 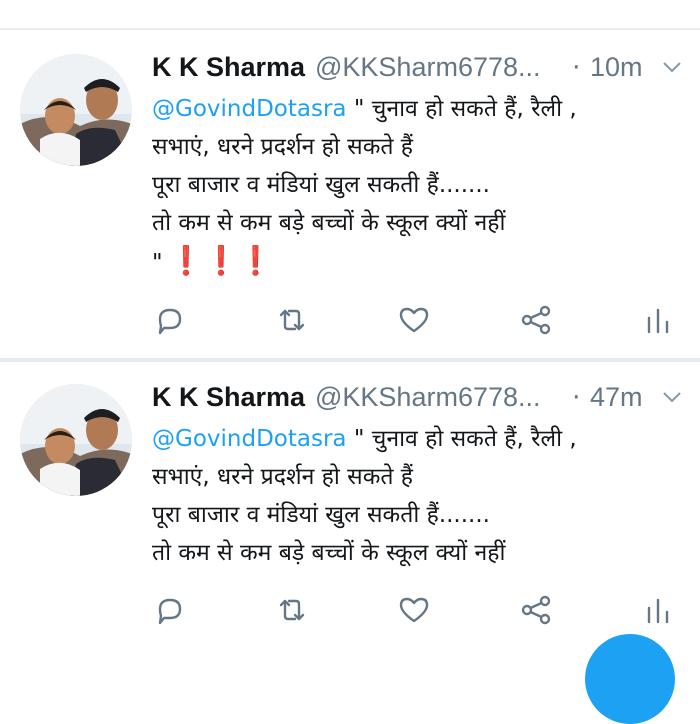 What do you see at coordinates (157, 263) in the screenshot?
I see `closing-quote: "` at bounding box center [157, 263].